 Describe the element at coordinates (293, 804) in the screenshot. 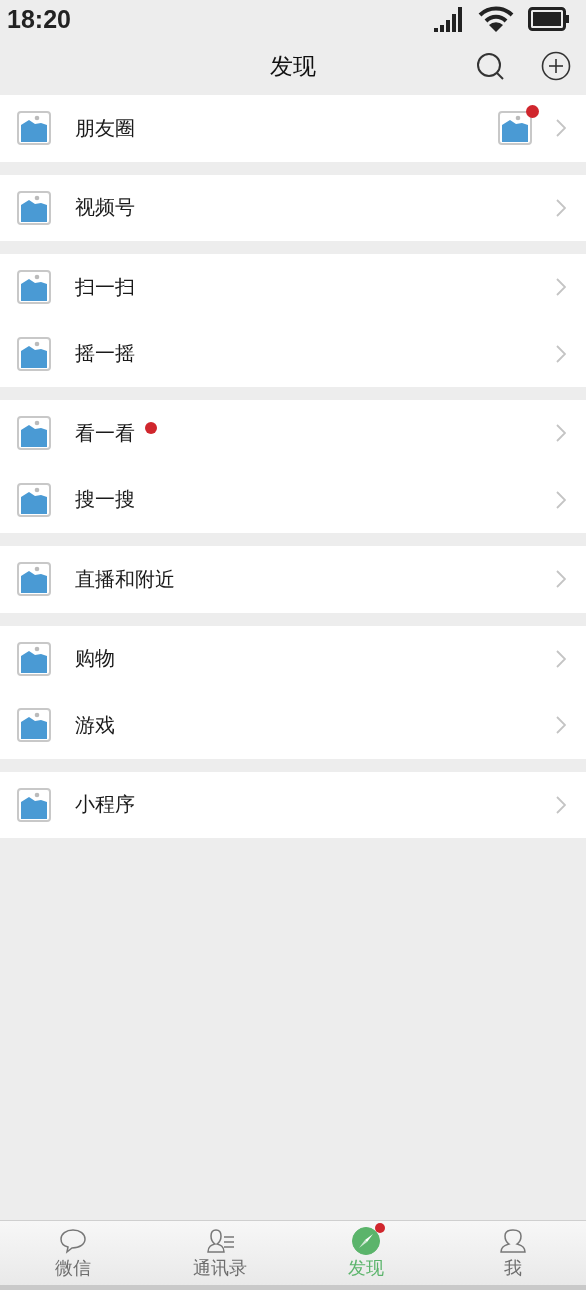

I see `menu-item: 小程序` at that location.